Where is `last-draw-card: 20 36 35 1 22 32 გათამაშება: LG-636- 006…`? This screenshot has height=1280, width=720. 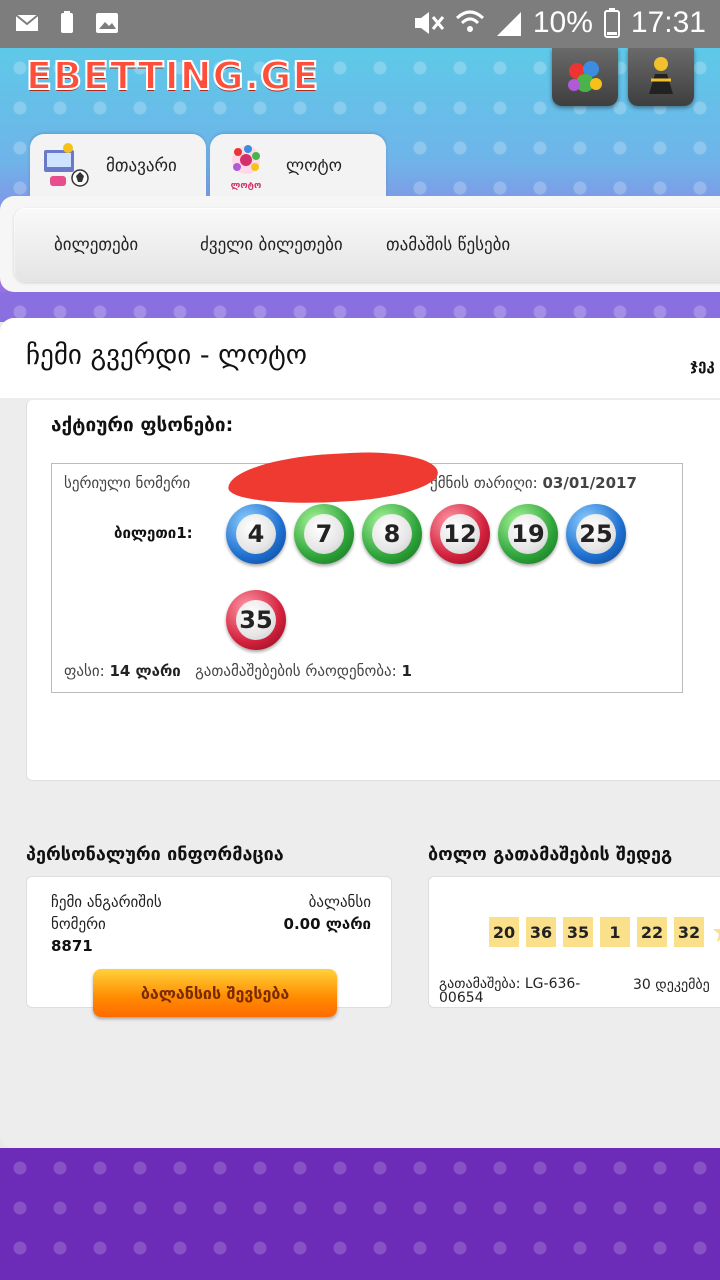
last-draw-card: 20 36 35 1 22 32 გათამაშება: LG-636- 006… is located at coordinates (574, 942).